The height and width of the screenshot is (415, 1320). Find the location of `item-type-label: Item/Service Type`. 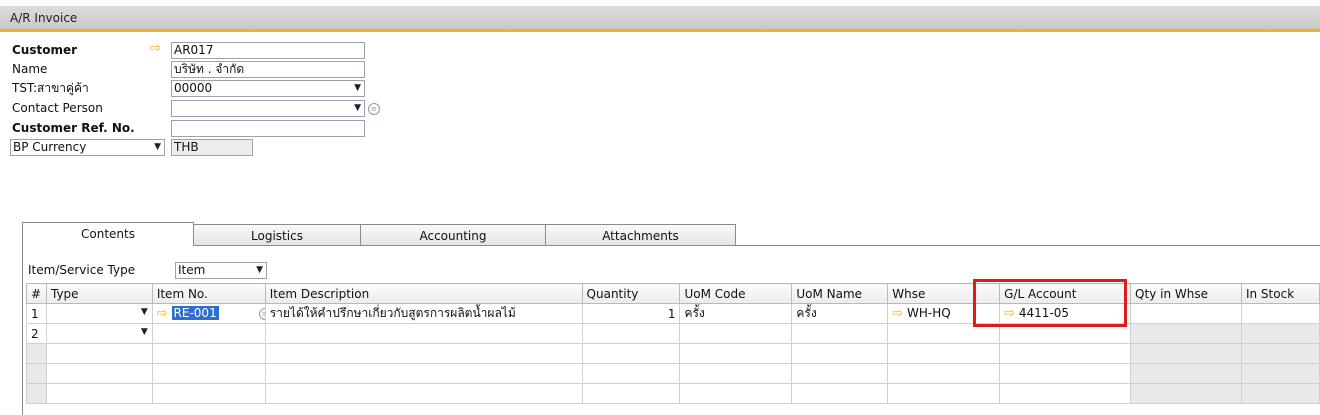

item-type-label: Item/Service Type is located at coordinates (82, 270).